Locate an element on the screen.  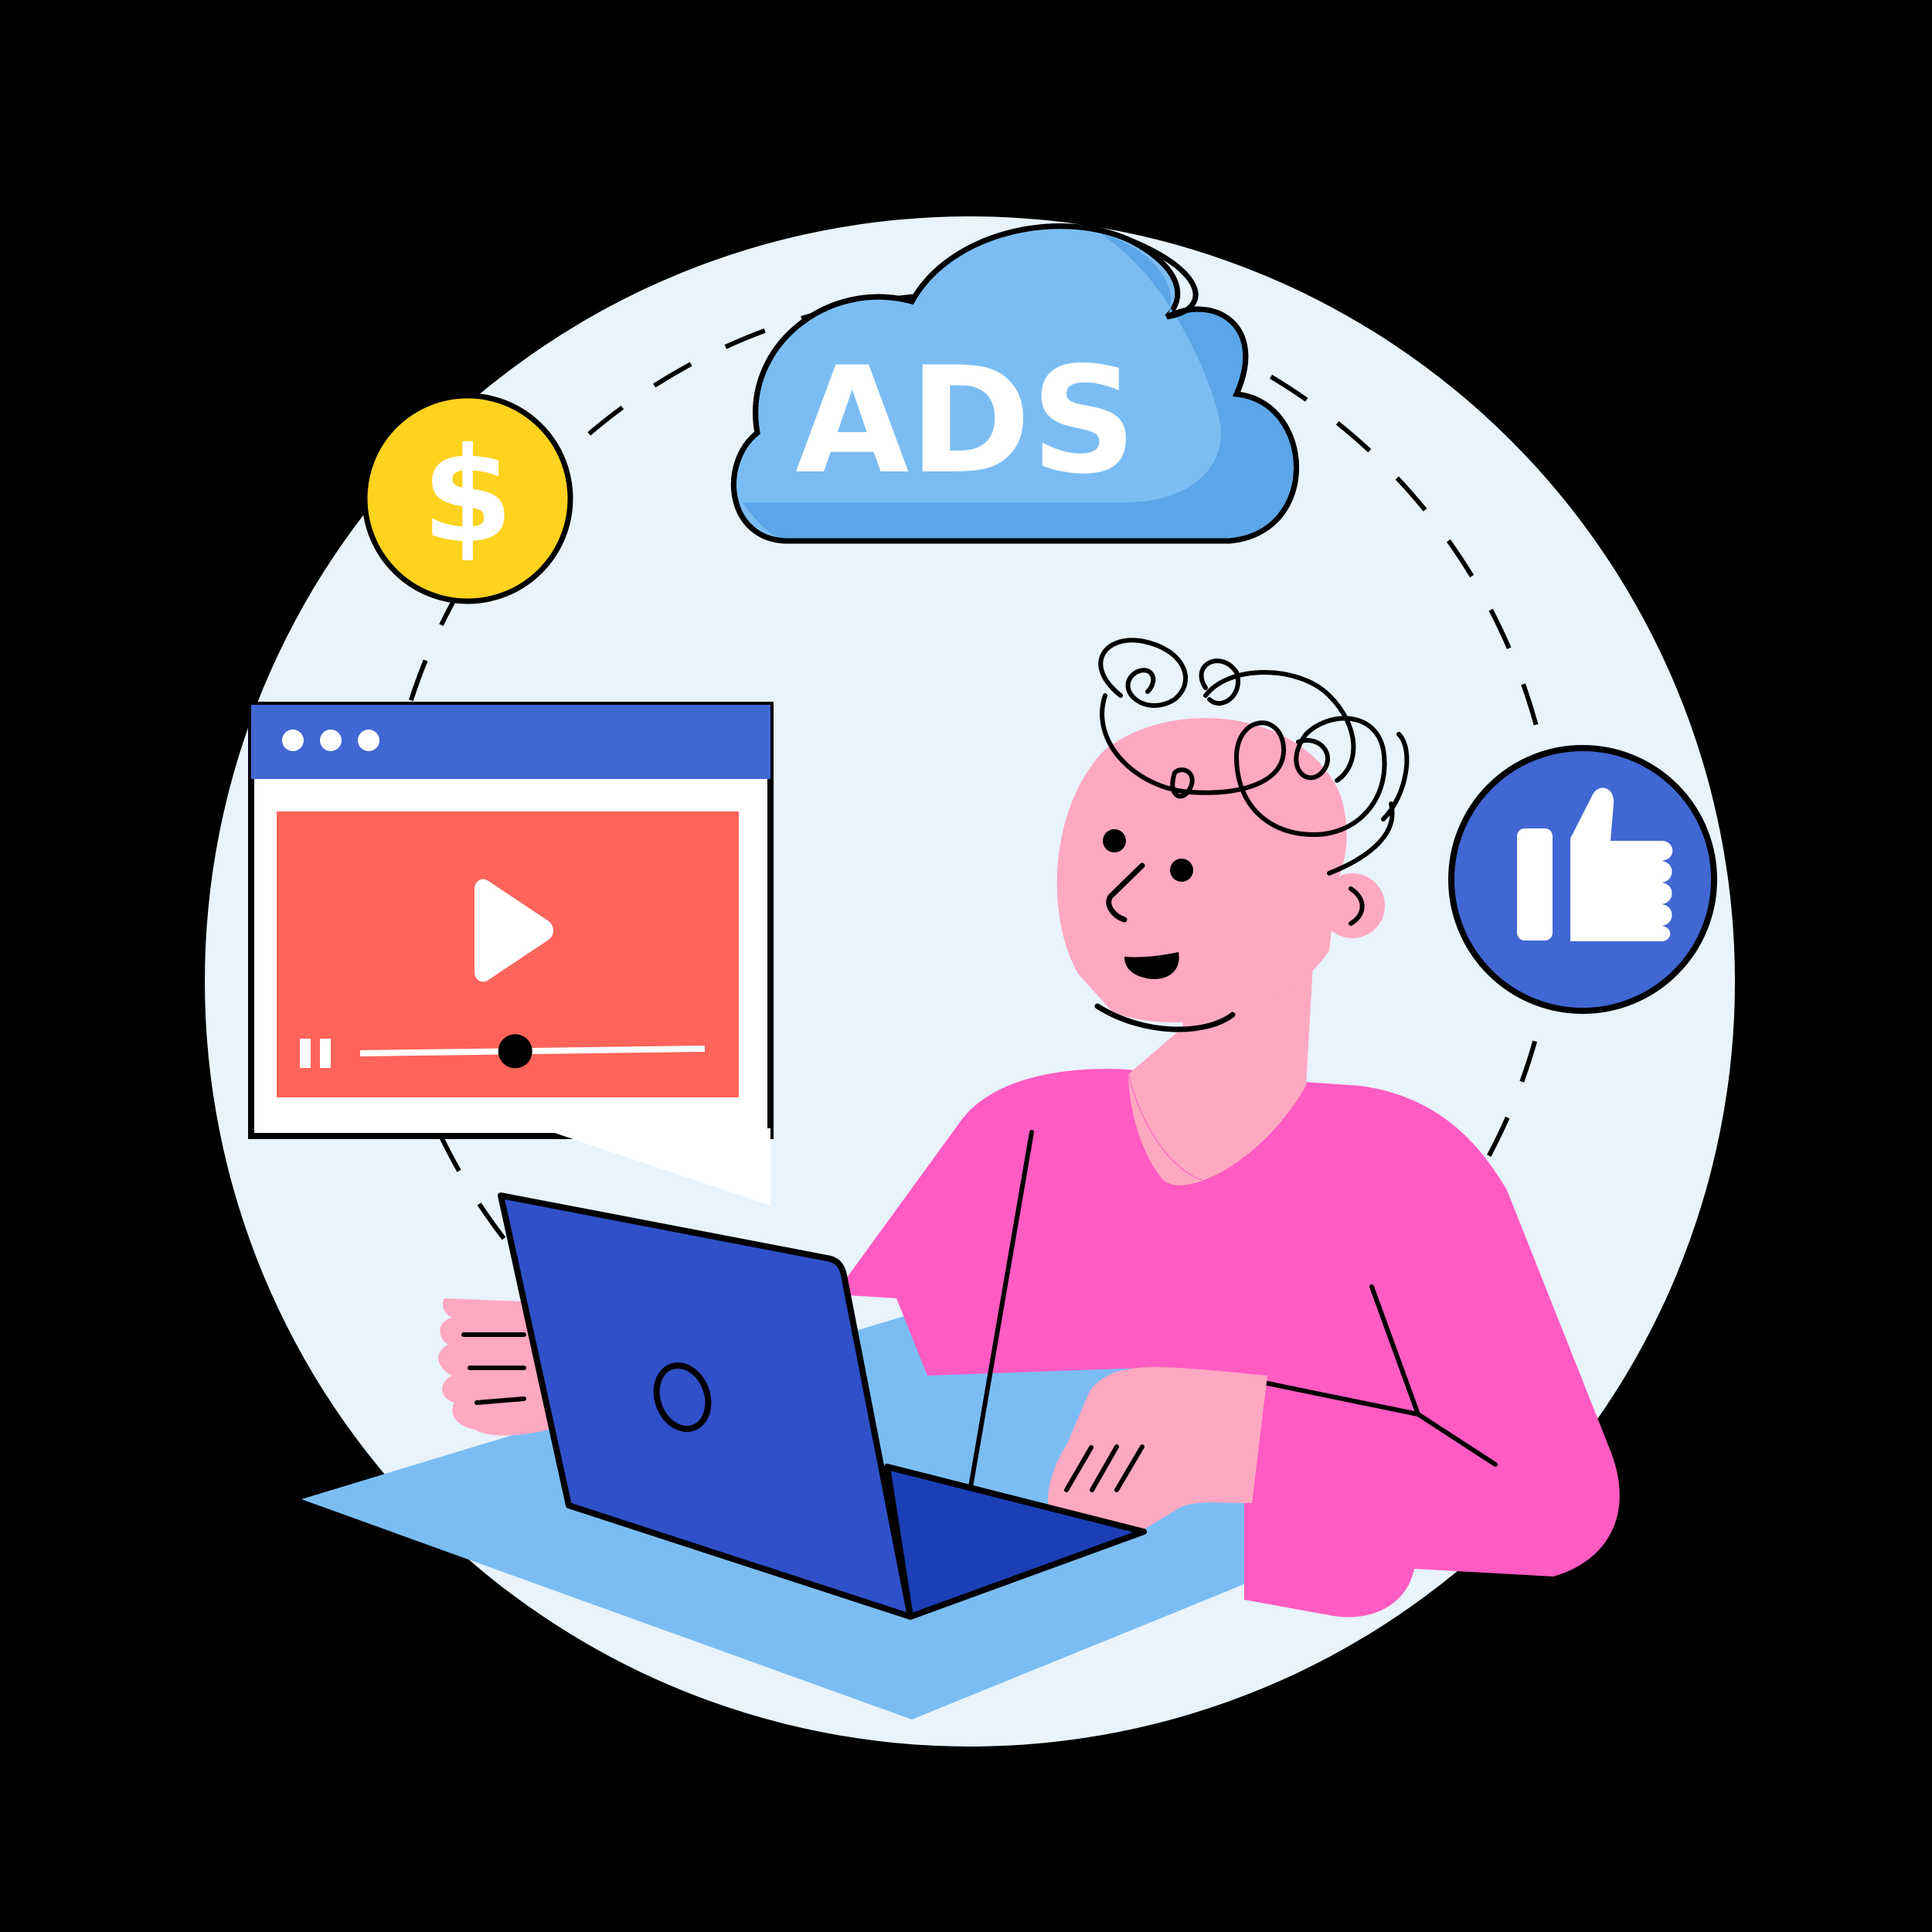
ear is located at coordinates (1353, 906).